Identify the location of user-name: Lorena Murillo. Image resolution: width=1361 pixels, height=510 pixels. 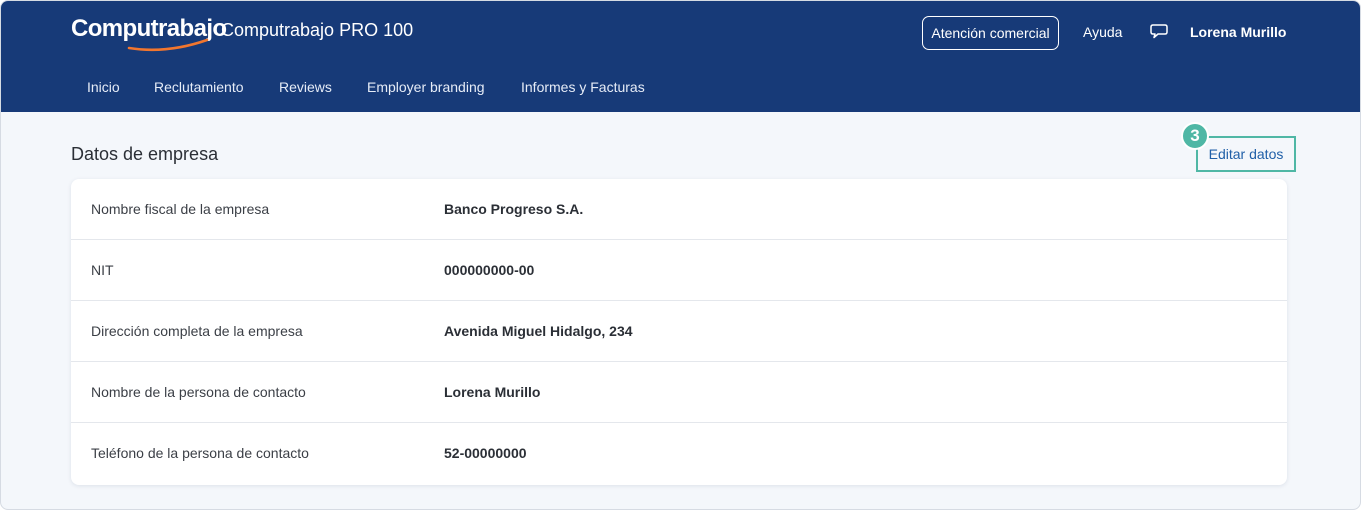
(1238, 32).